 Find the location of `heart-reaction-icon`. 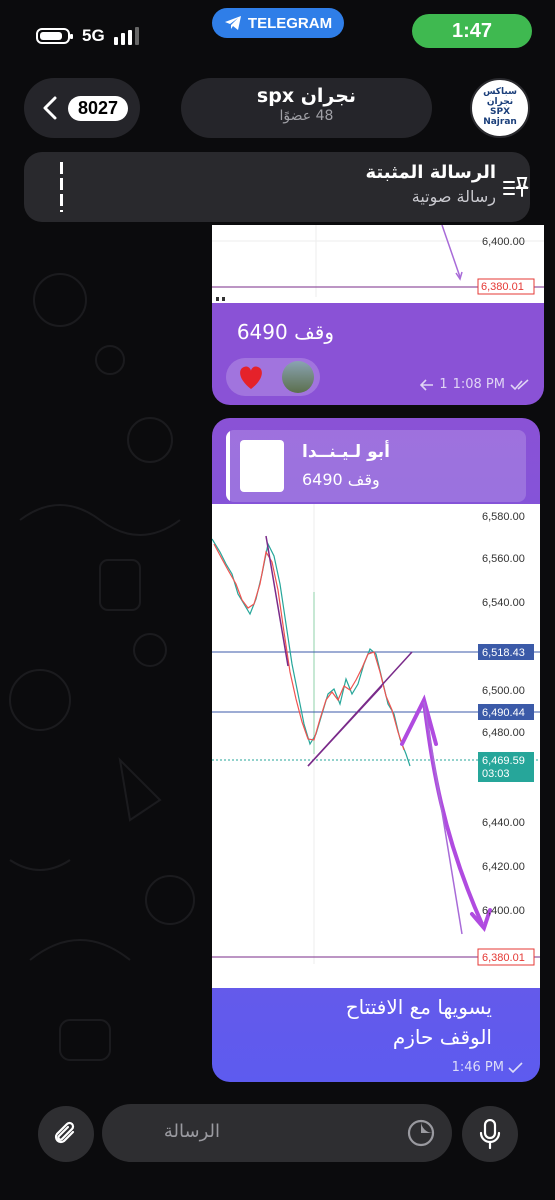

heart-reaction-icon is located at coordinates (251, 377).